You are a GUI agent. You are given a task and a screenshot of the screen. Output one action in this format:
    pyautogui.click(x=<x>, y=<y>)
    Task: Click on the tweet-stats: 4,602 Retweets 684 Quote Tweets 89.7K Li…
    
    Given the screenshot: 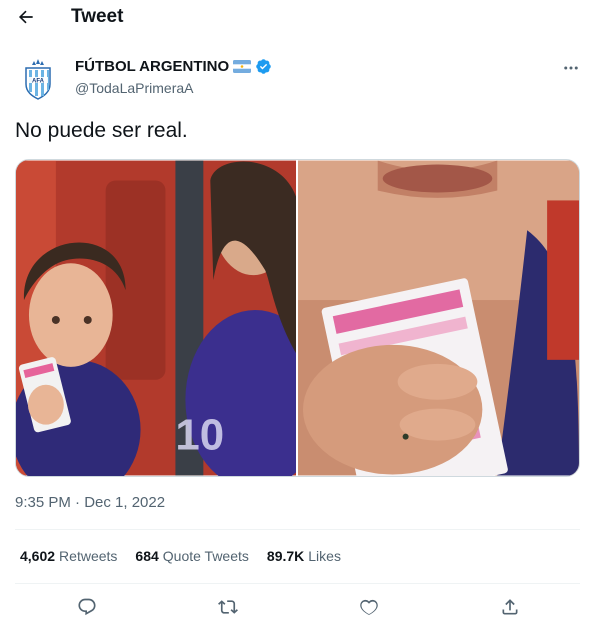 What is the action you would take?
    pyautogui.click(x=180, y=556)
    